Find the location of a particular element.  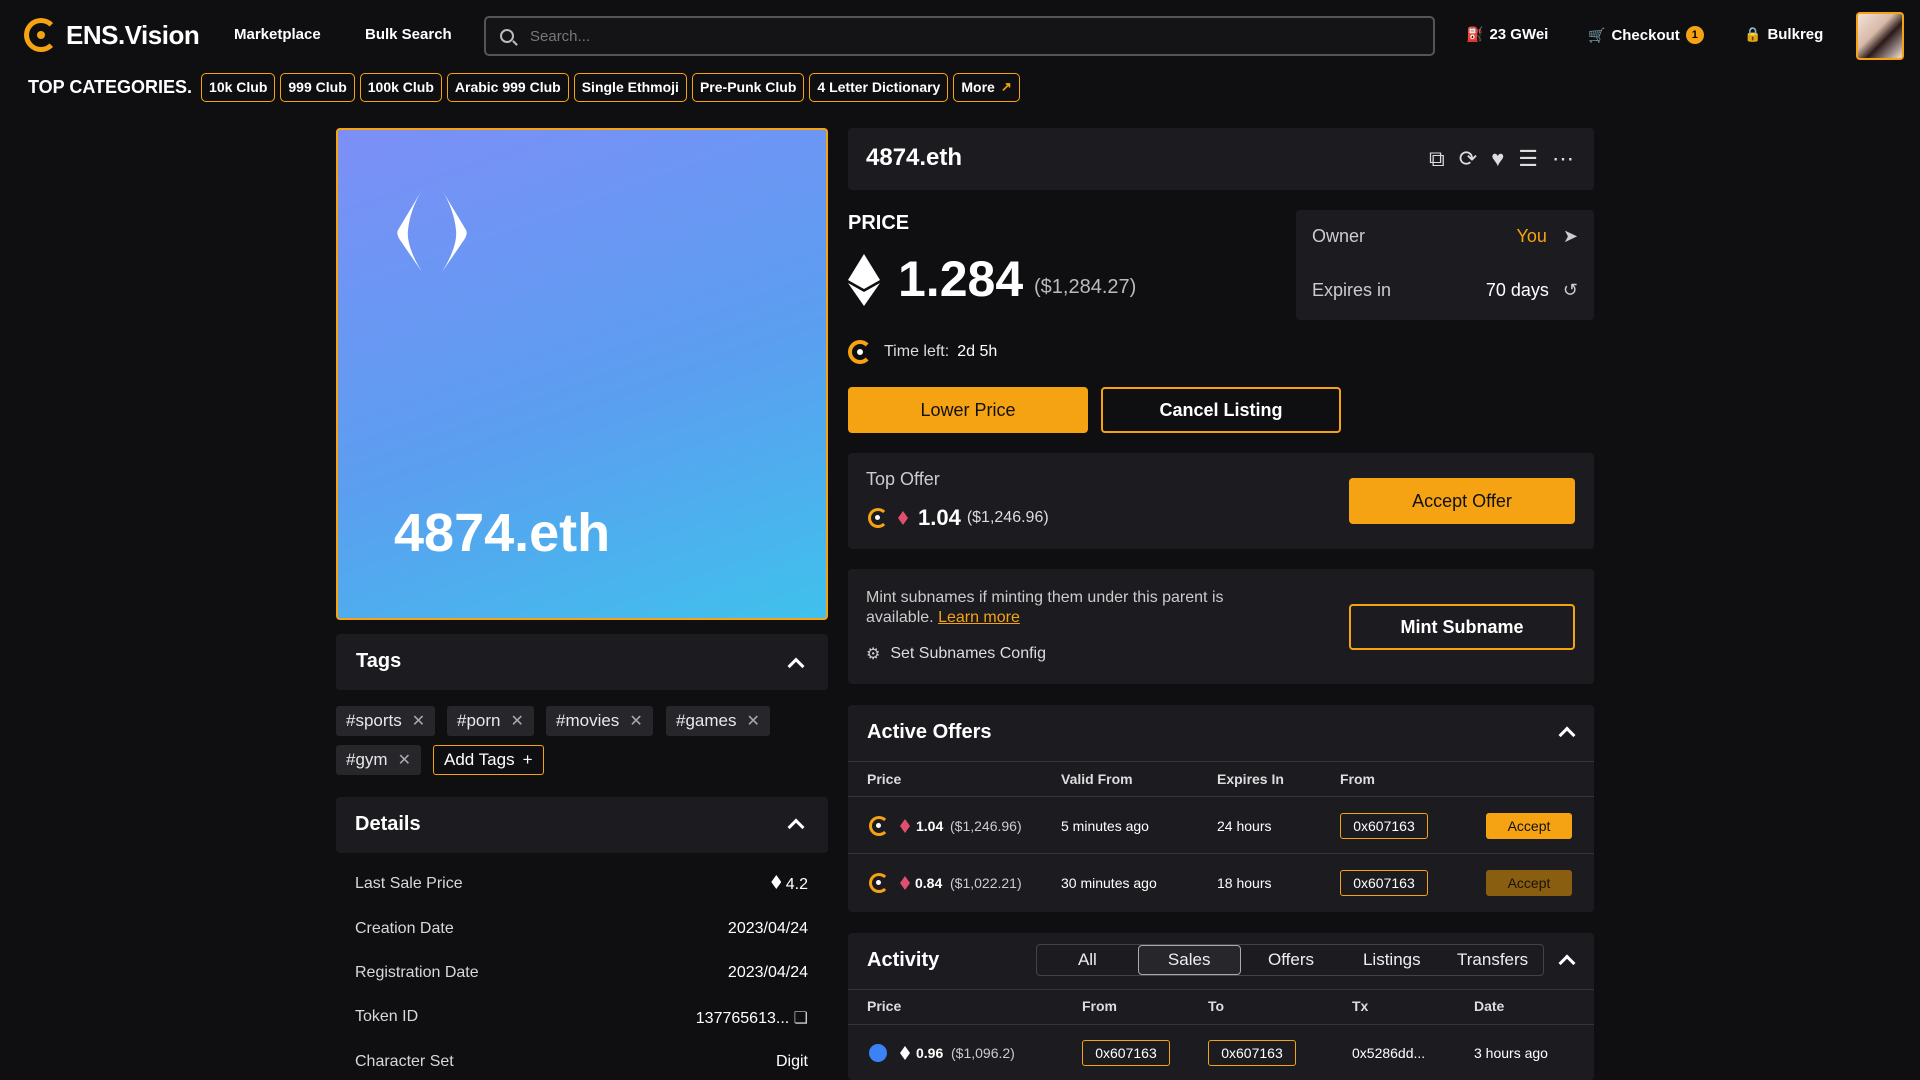

detail-value: 4.2 is located at coordinates (789, 884).